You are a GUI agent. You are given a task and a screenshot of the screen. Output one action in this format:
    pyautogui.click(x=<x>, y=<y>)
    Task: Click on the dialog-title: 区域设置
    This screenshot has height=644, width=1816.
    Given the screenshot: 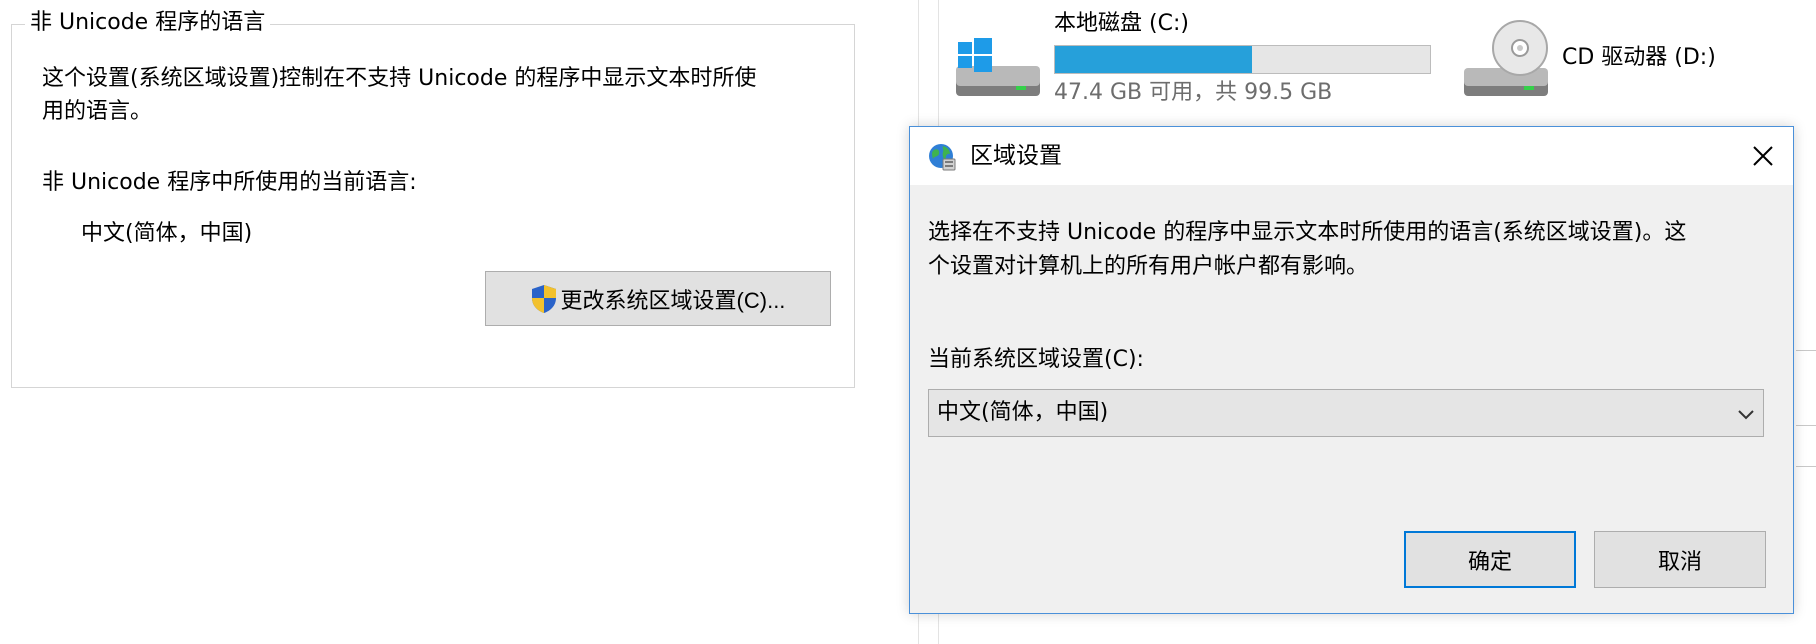 What is the action you would take?
    pyautogui.click(x=1016, y=156)
    